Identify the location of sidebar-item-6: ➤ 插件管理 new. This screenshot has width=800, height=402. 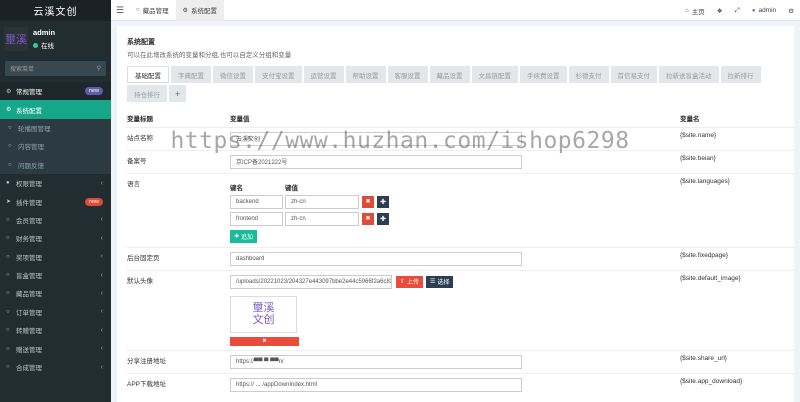
(55, 201).